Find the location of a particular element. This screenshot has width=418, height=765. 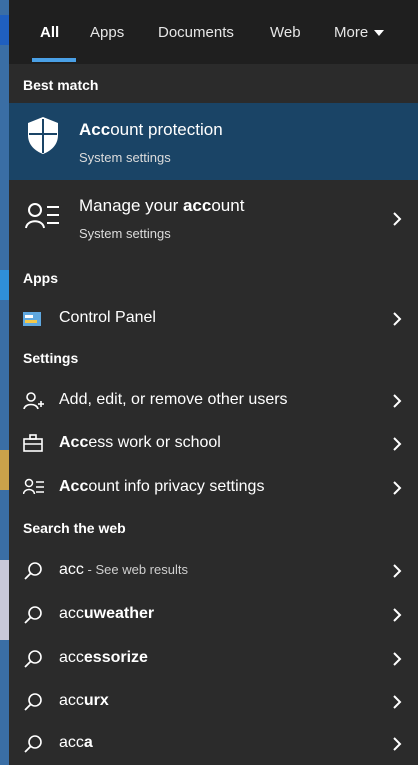

section-search-web: Search the web is located at coordinates (74, 528).